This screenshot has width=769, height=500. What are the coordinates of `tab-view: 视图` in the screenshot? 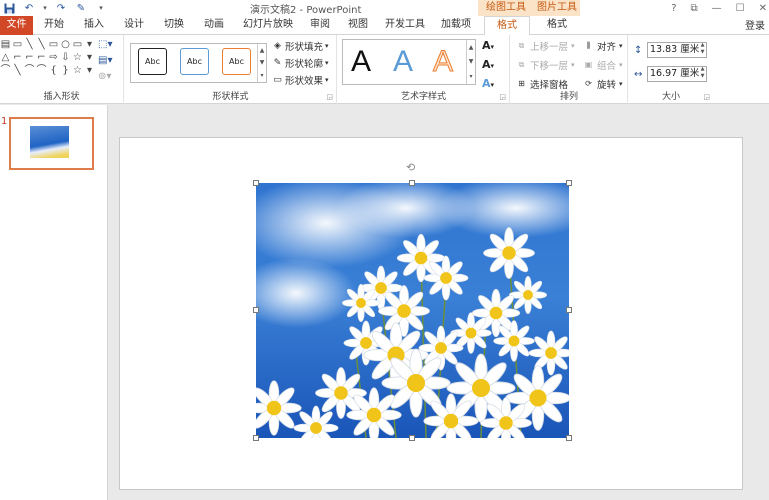 It's located at (358, 25).